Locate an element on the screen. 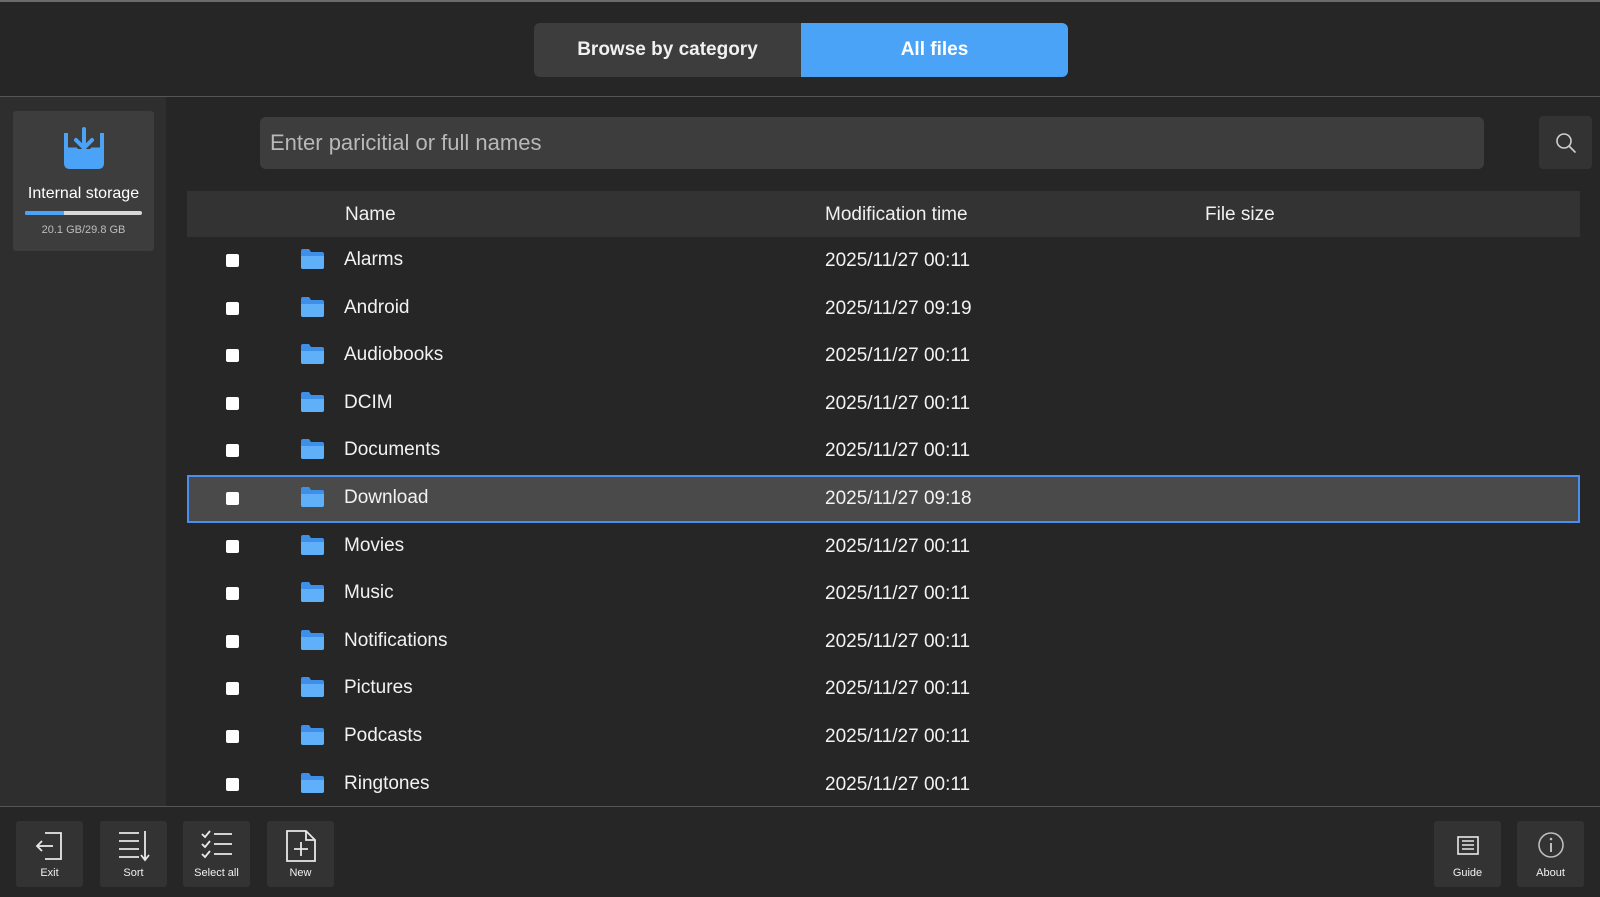 This screenshot has height=897, width=1600. table-row: DCIM 2025/11/27 00:11 is located at coordinates (883, 404).